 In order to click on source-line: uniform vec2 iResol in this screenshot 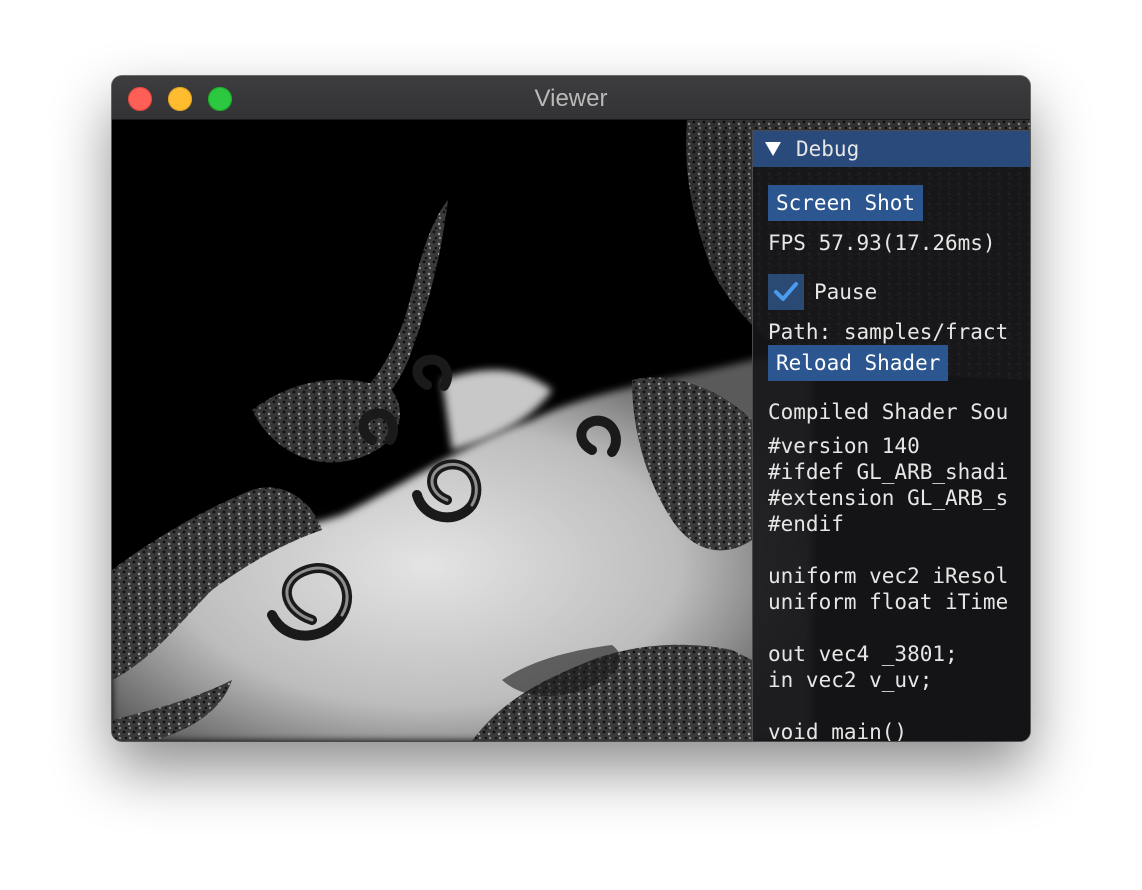, I will do `click(888, 576)`.